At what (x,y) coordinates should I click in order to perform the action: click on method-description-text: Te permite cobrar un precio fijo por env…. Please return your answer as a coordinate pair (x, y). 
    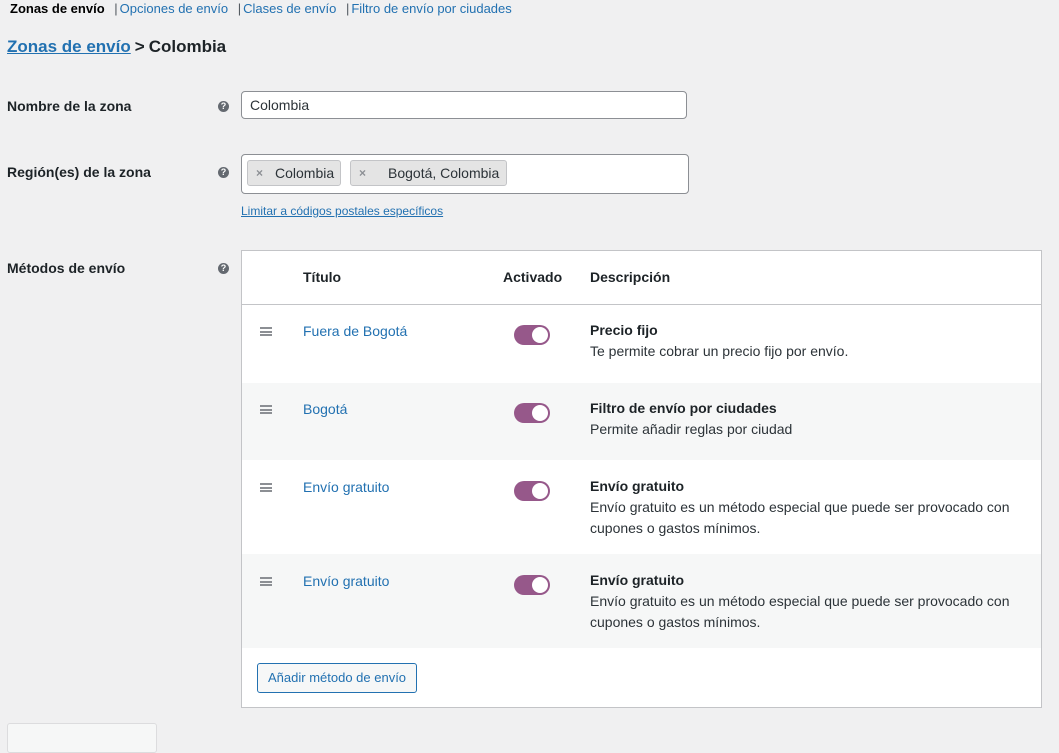
    Looking at the image, I should click on (719, 351).